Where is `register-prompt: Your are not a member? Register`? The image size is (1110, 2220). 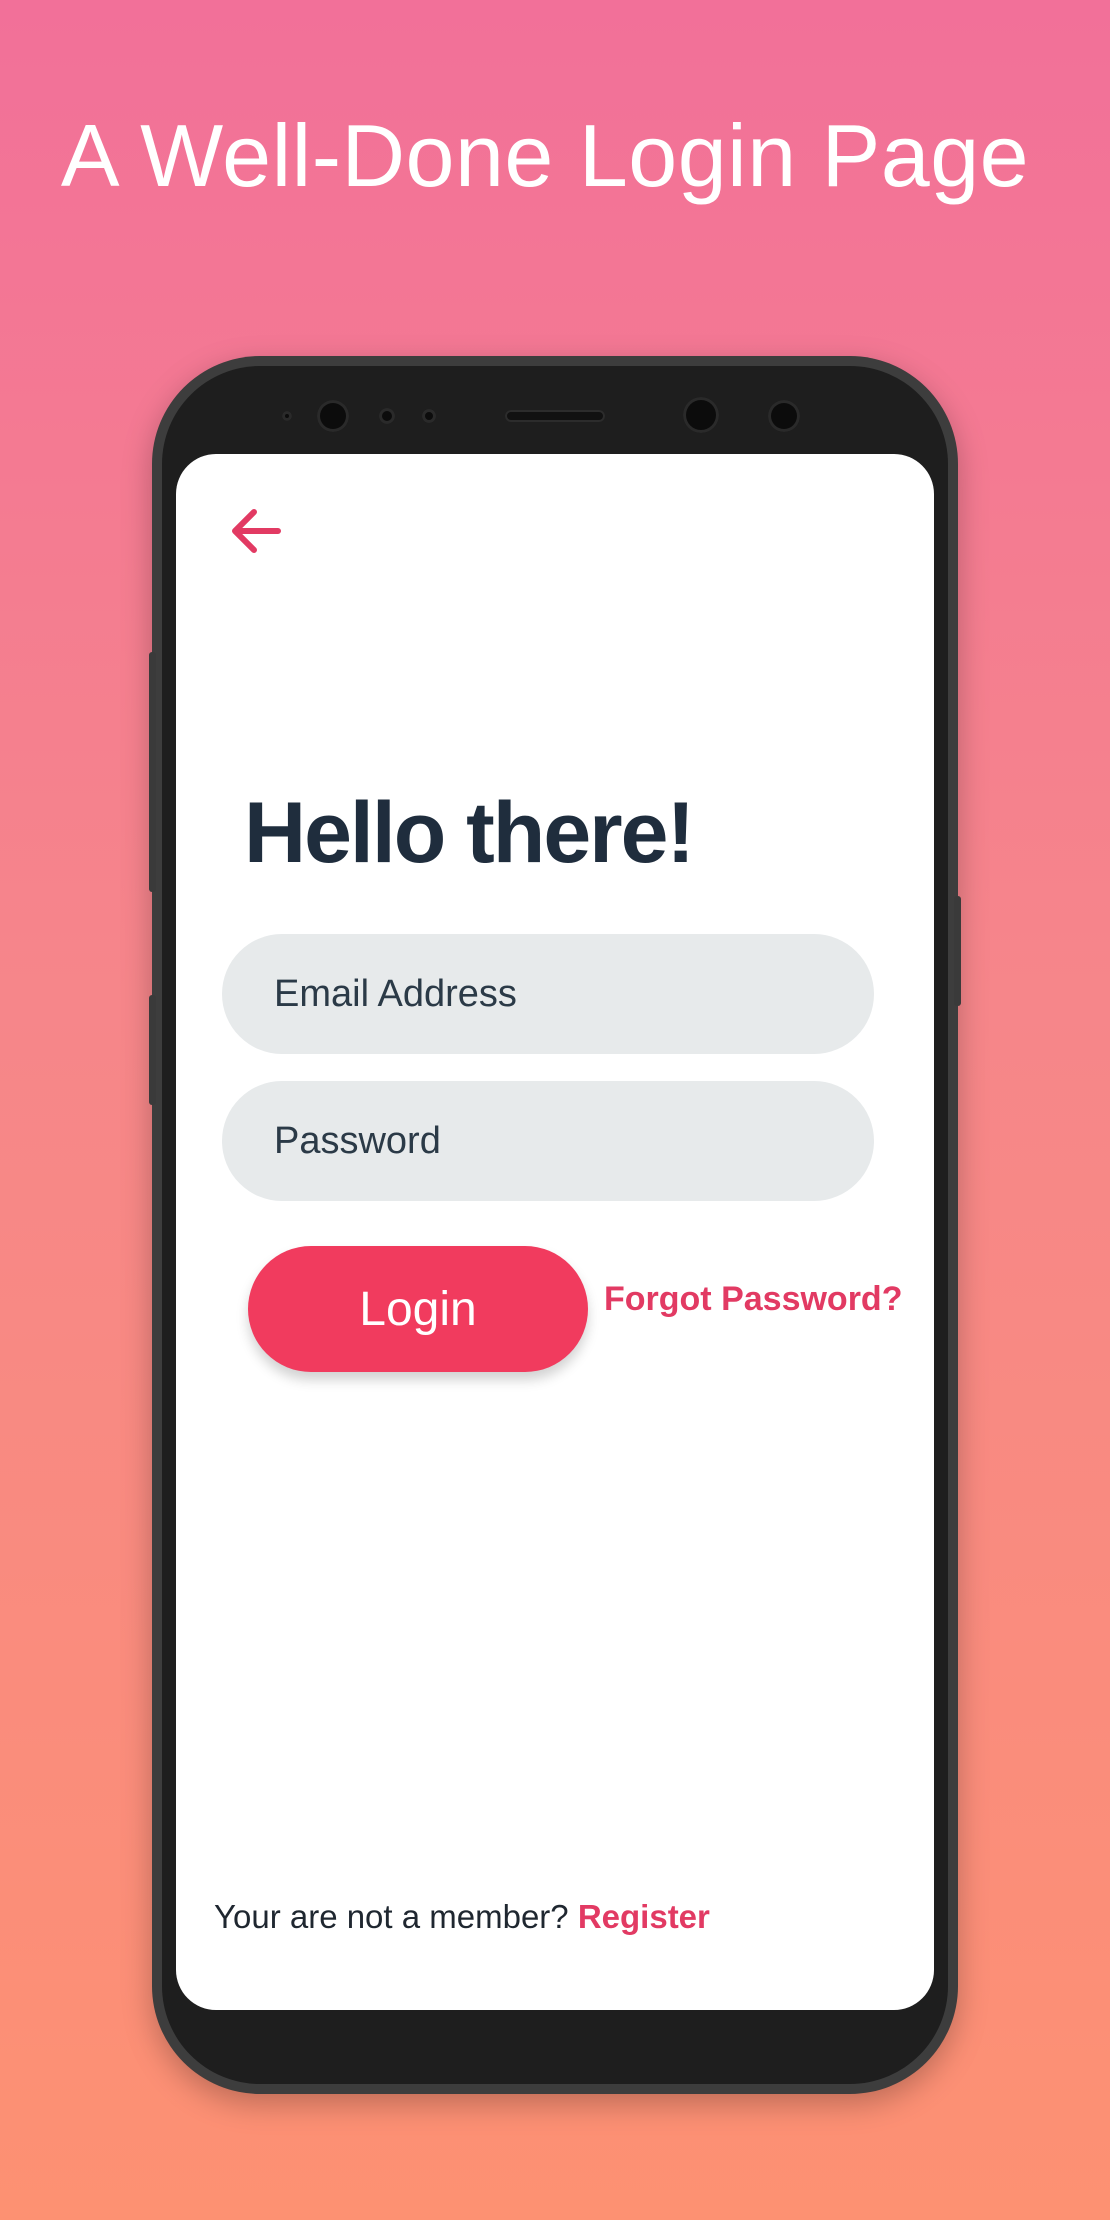
register-prompt: Your are not a member? Register is located at coordinates (462, 1917).